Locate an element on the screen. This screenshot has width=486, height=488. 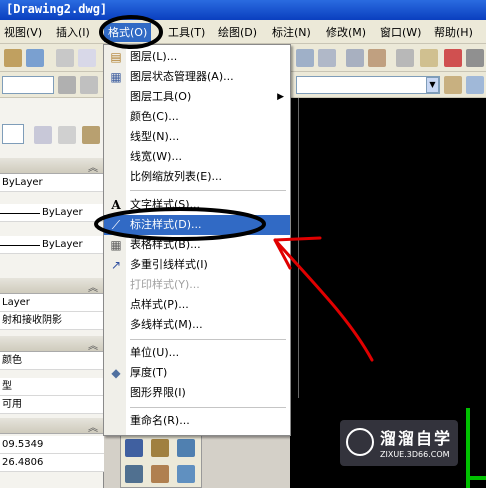
watermark: 溜溜自学 ZIXUE.3D66.COM is located at coordinates (399, 443).